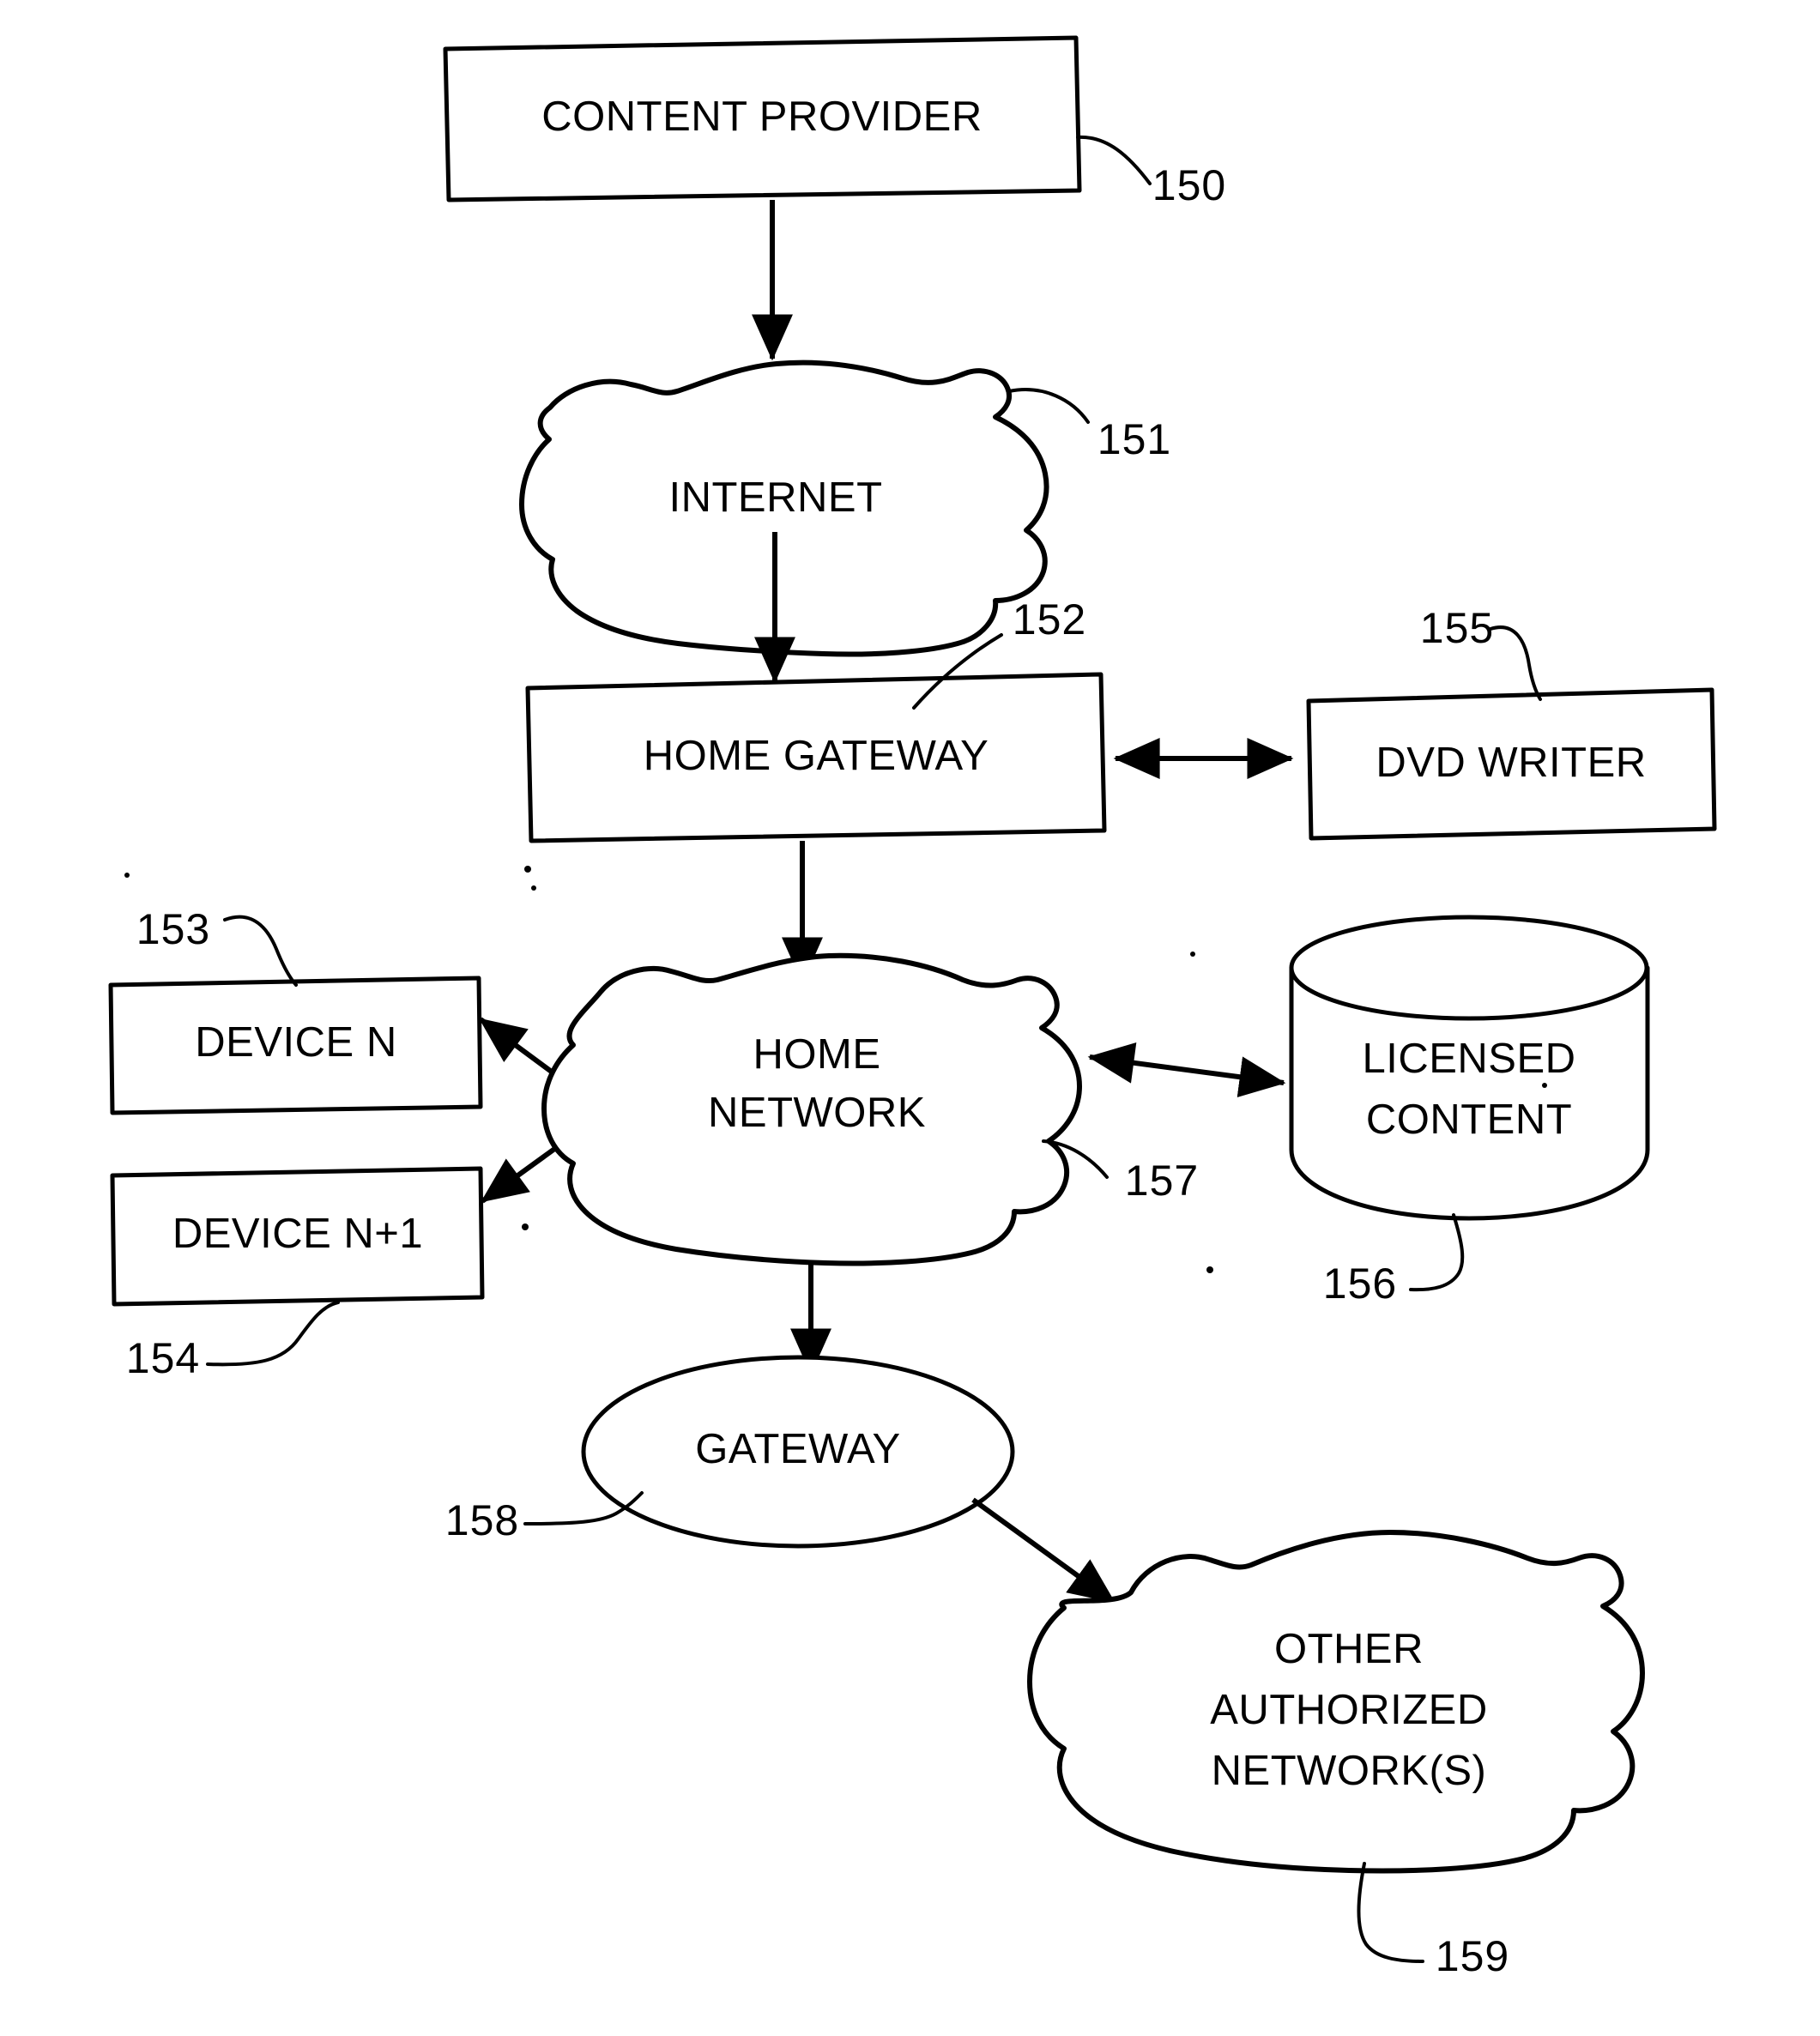 The height and width of the screenshot is (2036, 1820). What do you see at coordinates (776, 497) in the screenshot?
I see `internet-label: INTERNET` at bounding box center [776, 497].